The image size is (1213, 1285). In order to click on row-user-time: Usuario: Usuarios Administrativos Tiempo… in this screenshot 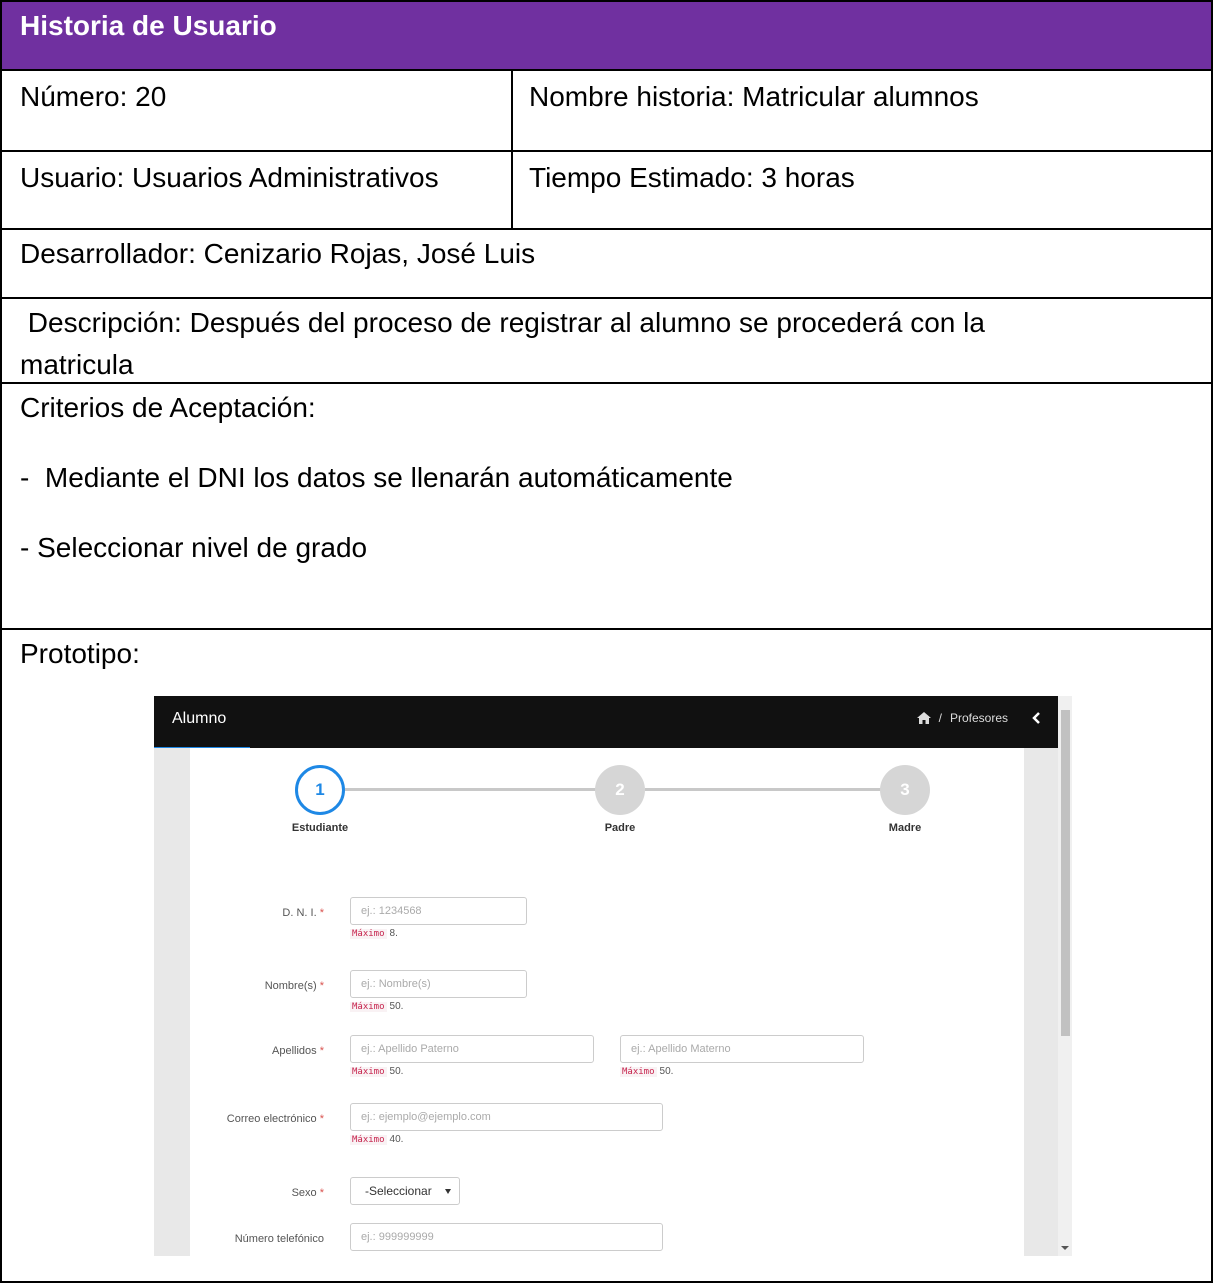, I will do `click(606, 191)`.